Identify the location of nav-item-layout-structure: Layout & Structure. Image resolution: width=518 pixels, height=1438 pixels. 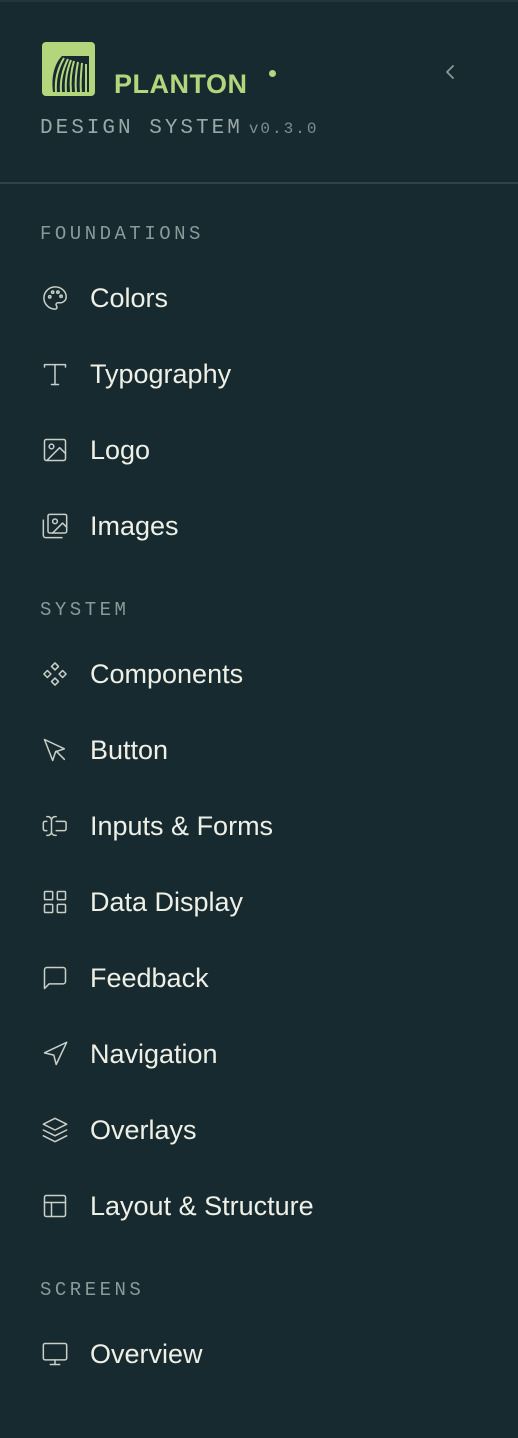
(259, 1206).